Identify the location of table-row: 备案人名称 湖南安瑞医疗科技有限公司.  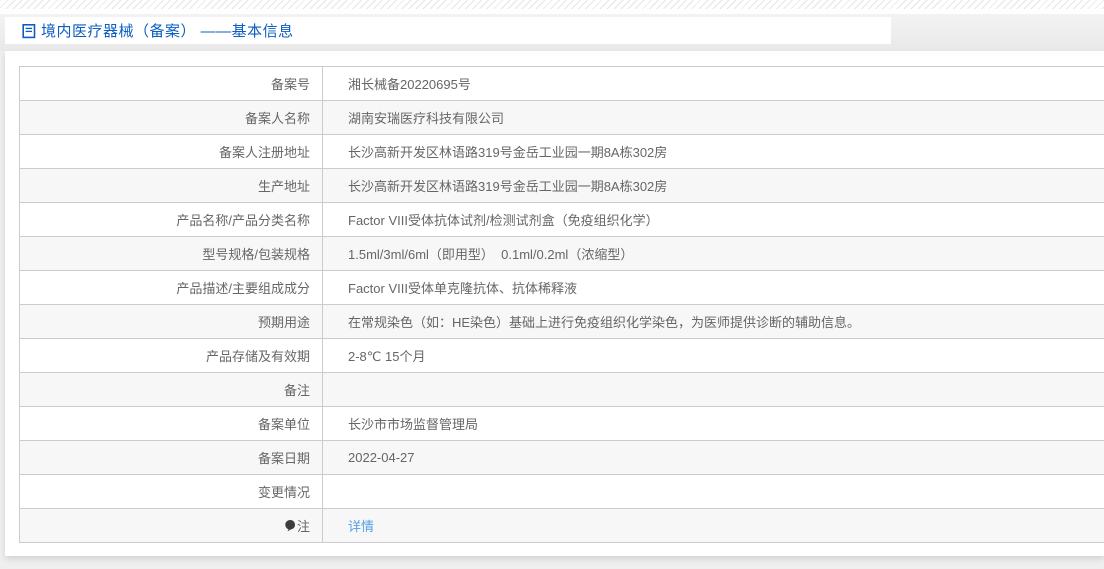
(561, 117).